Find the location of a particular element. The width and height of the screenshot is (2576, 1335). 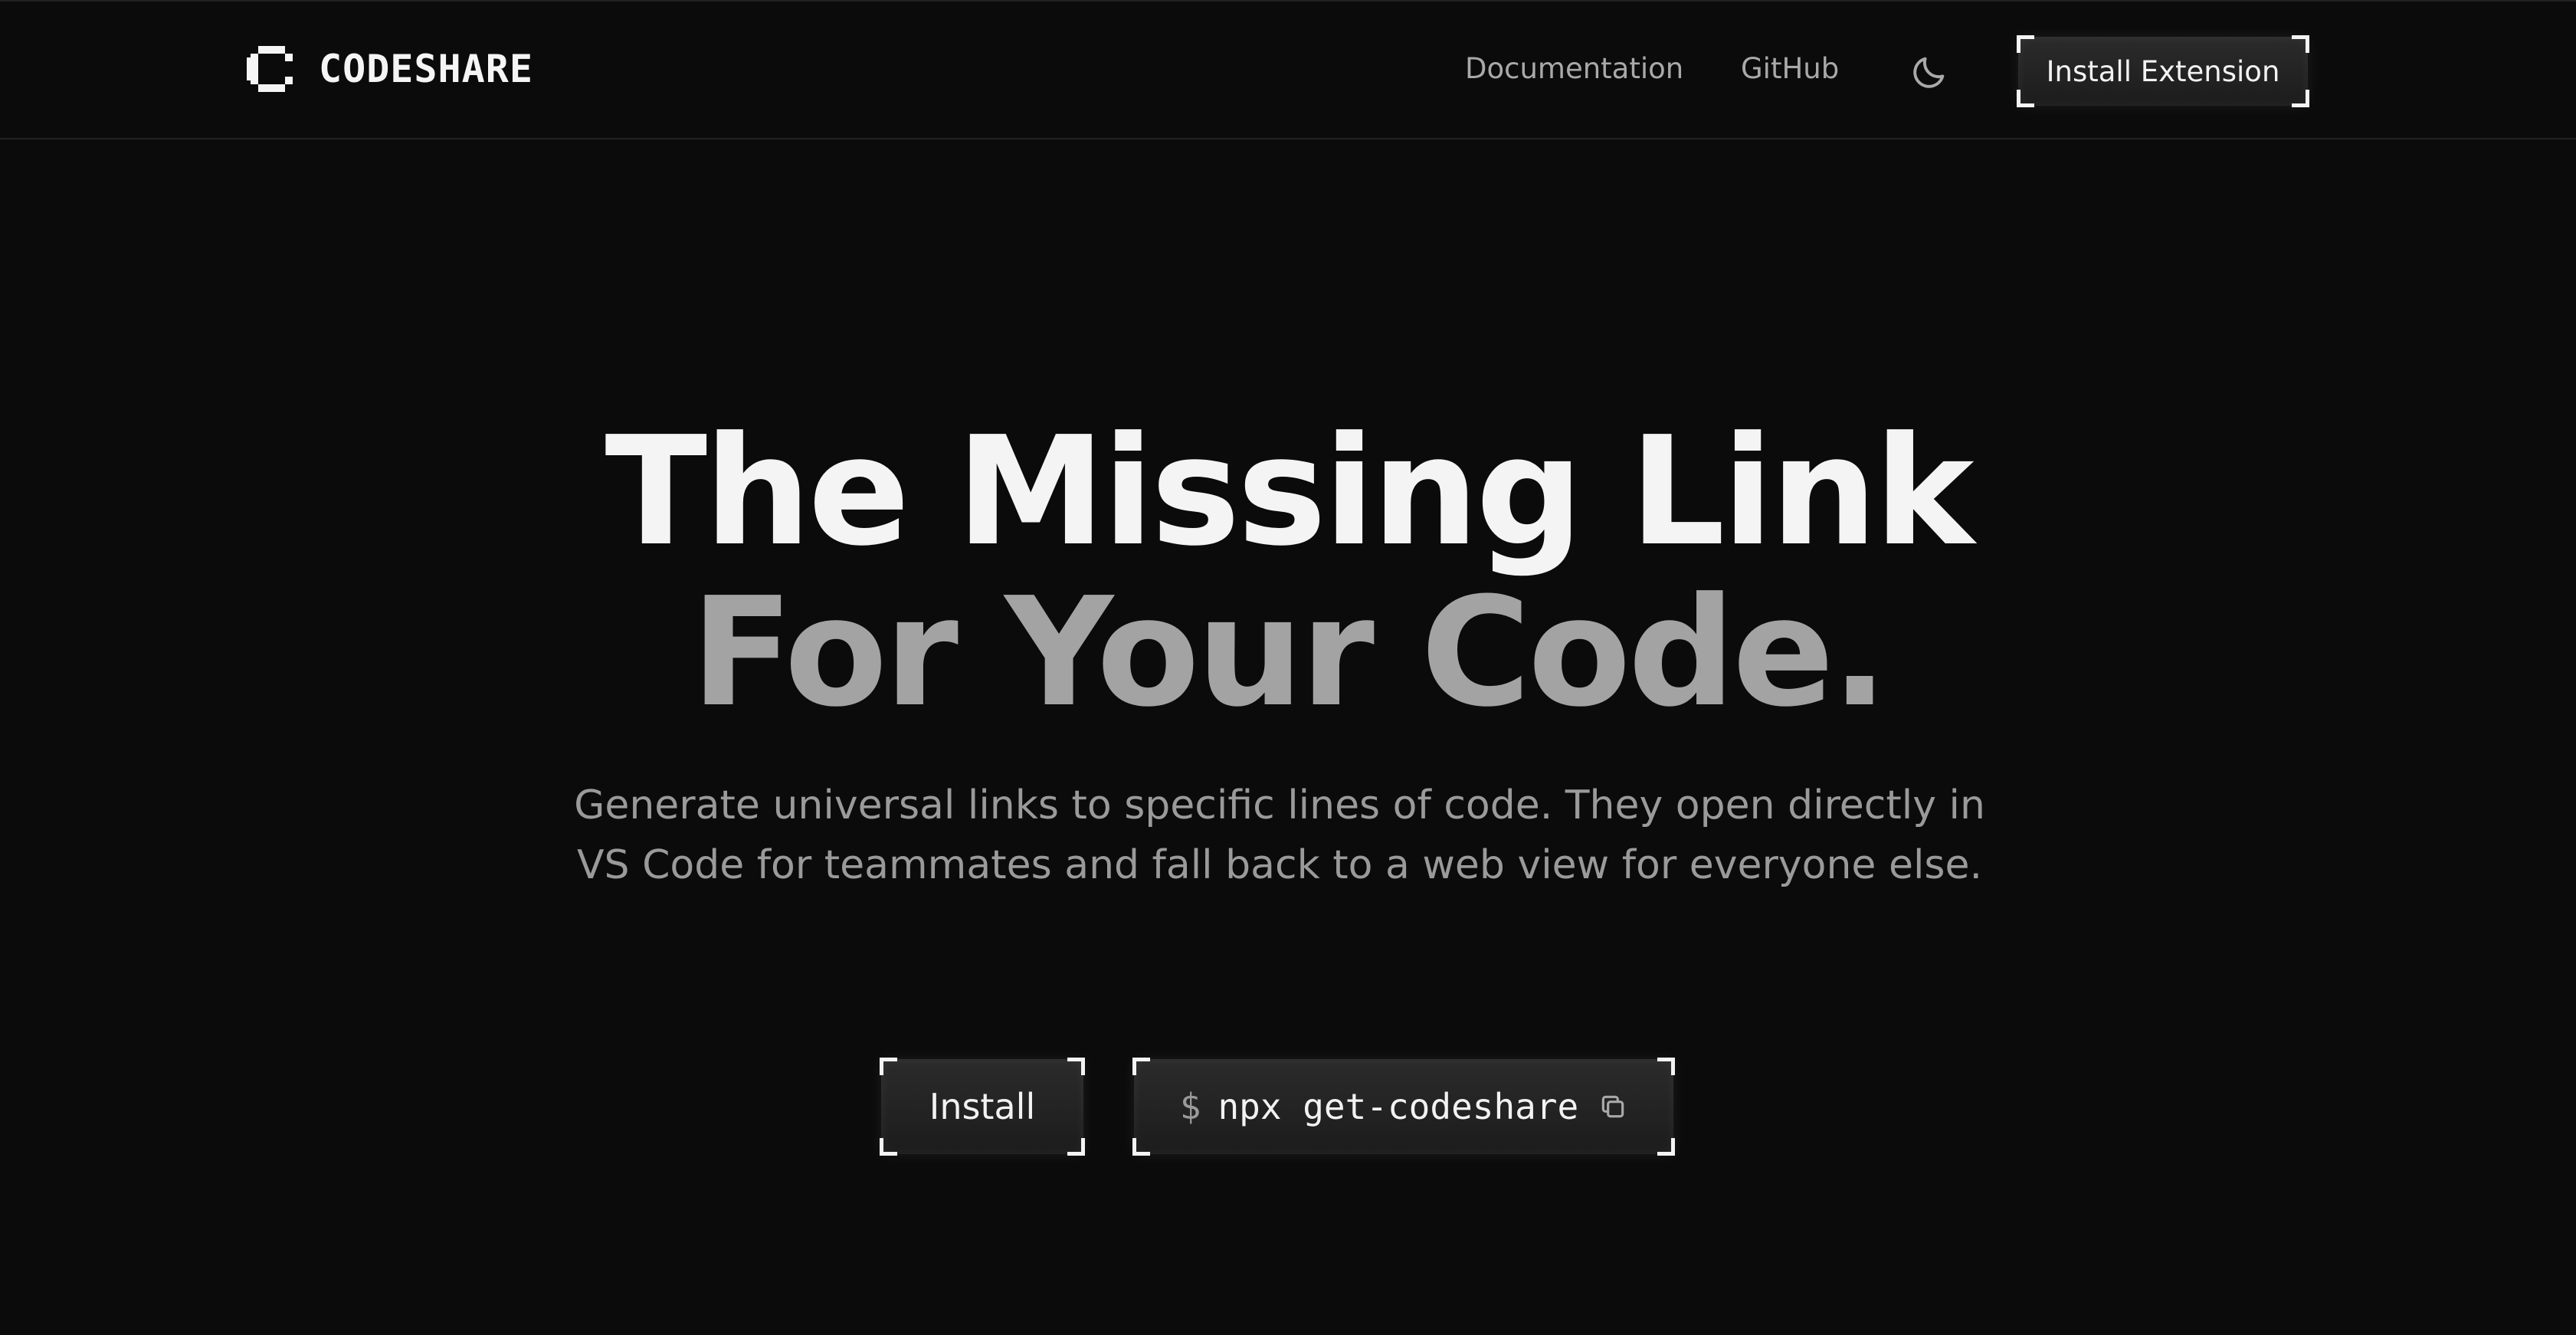

install-extension-label: Install Extension is located at coordinates (2163, 71).